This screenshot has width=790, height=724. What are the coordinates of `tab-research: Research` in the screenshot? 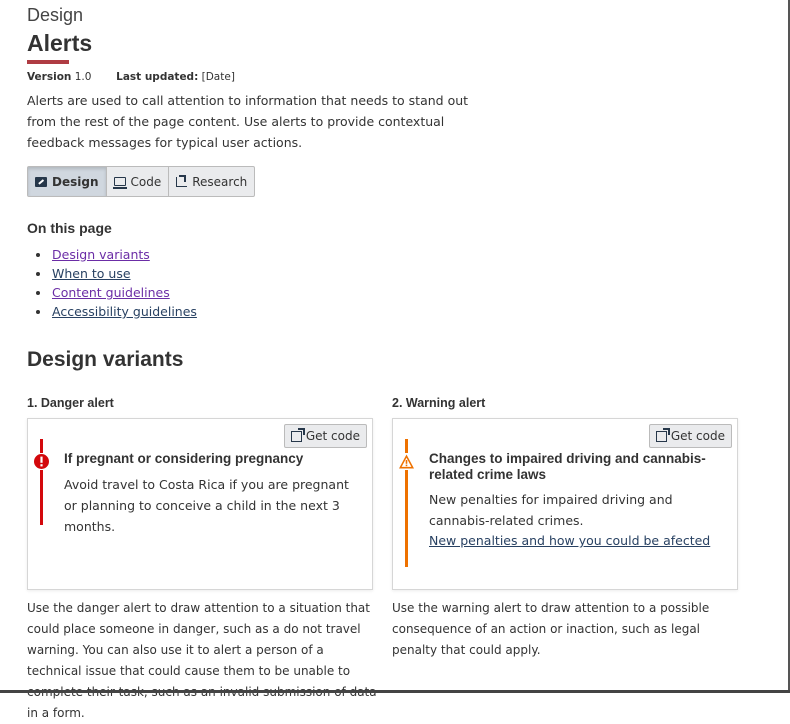 It's located at (211, 181).